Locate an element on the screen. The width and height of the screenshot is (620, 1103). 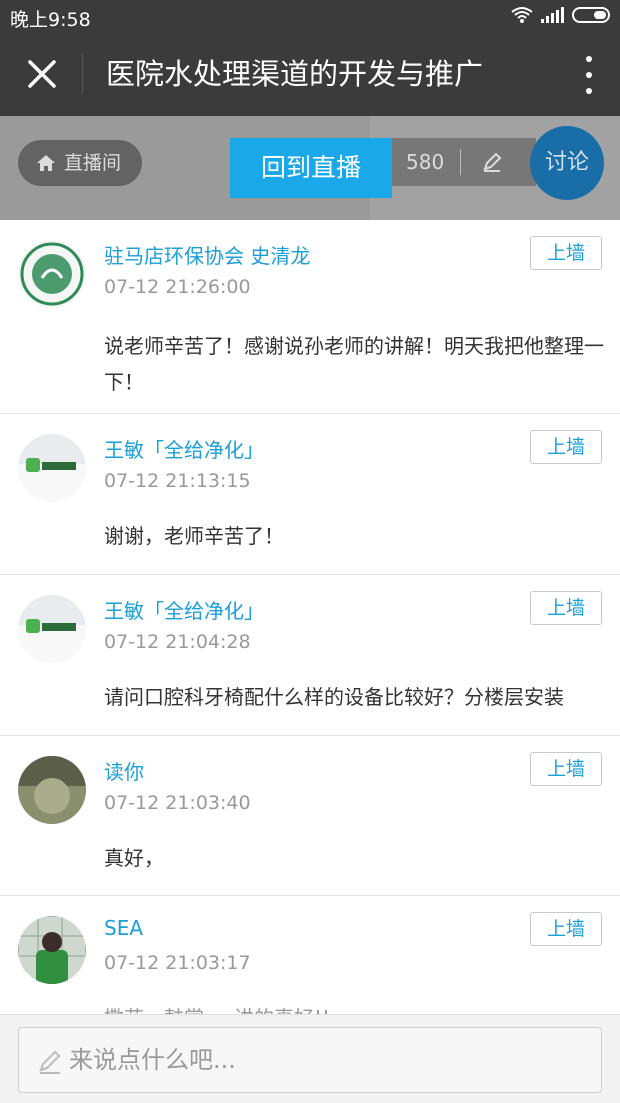
title-divider is located at coordinates (82, 74).